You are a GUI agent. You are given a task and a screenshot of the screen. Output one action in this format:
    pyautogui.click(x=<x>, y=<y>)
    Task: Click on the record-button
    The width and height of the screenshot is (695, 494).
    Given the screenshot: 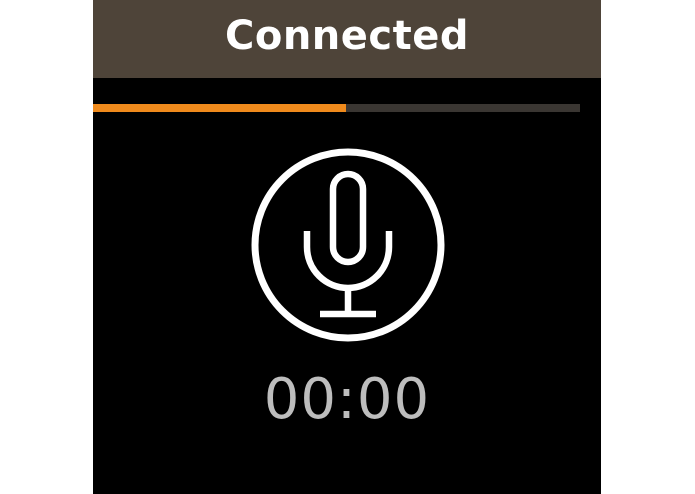 What is the action you would take?
    pyautogui.click(x=348, y=245)
    